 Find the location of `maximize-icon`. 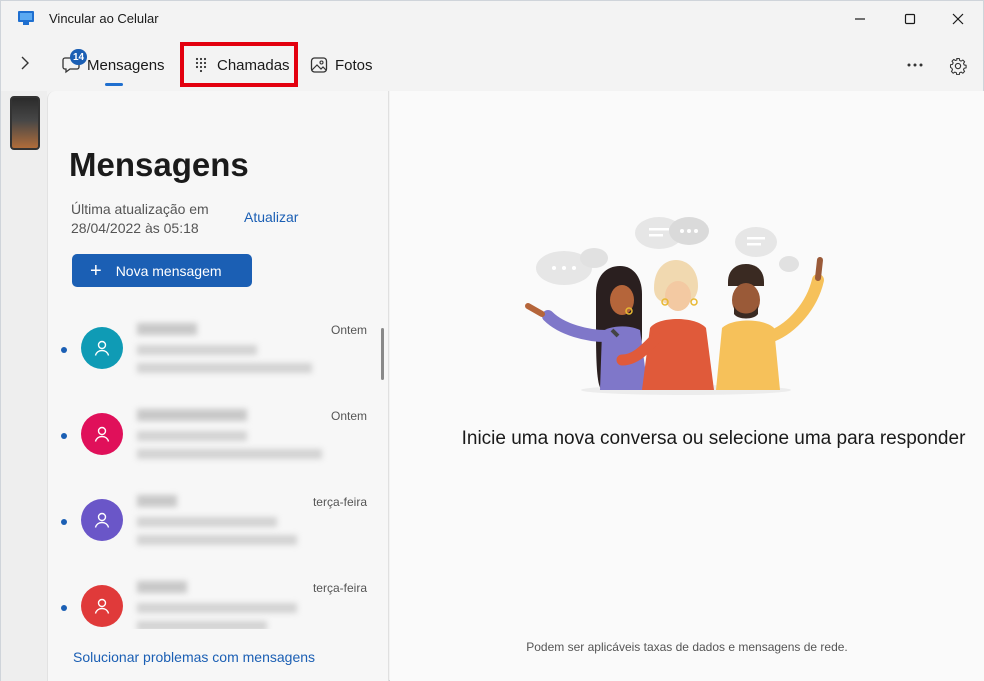

maximize-icon is located at coordinates (910, 19).